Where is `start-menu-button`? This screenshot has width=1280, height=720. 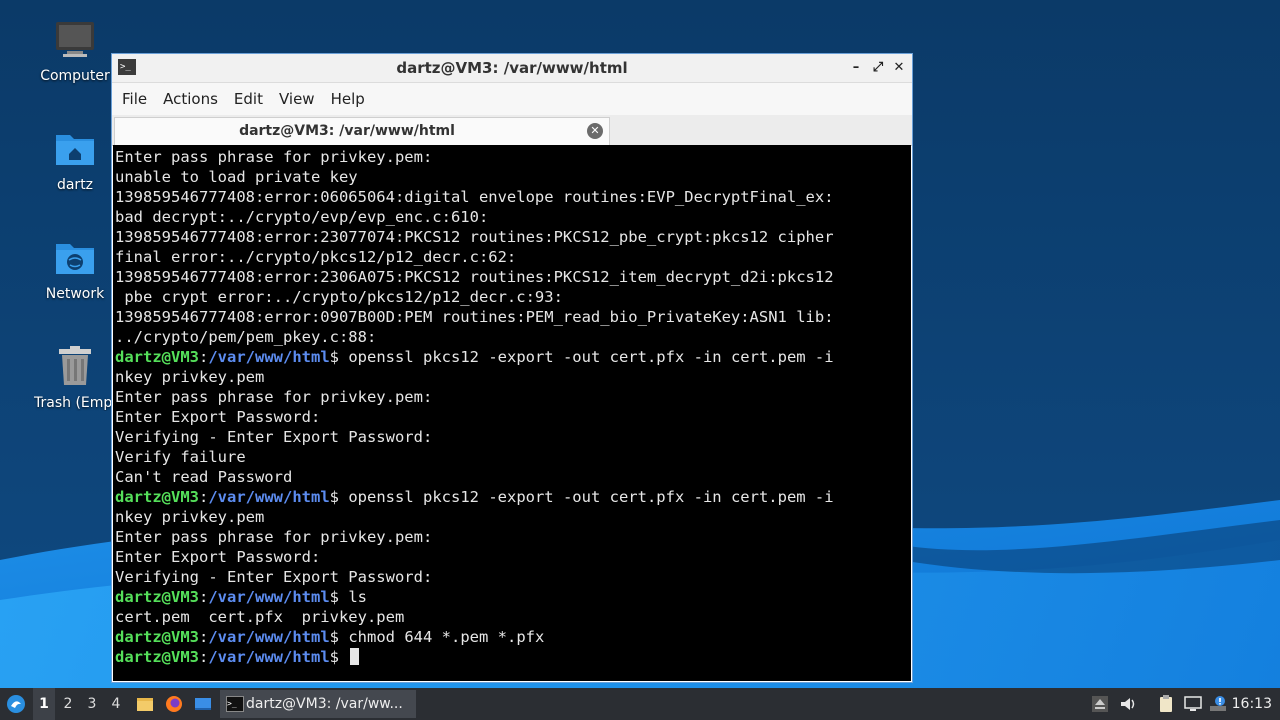 start-menu-button is located at coordinates (16, 704).